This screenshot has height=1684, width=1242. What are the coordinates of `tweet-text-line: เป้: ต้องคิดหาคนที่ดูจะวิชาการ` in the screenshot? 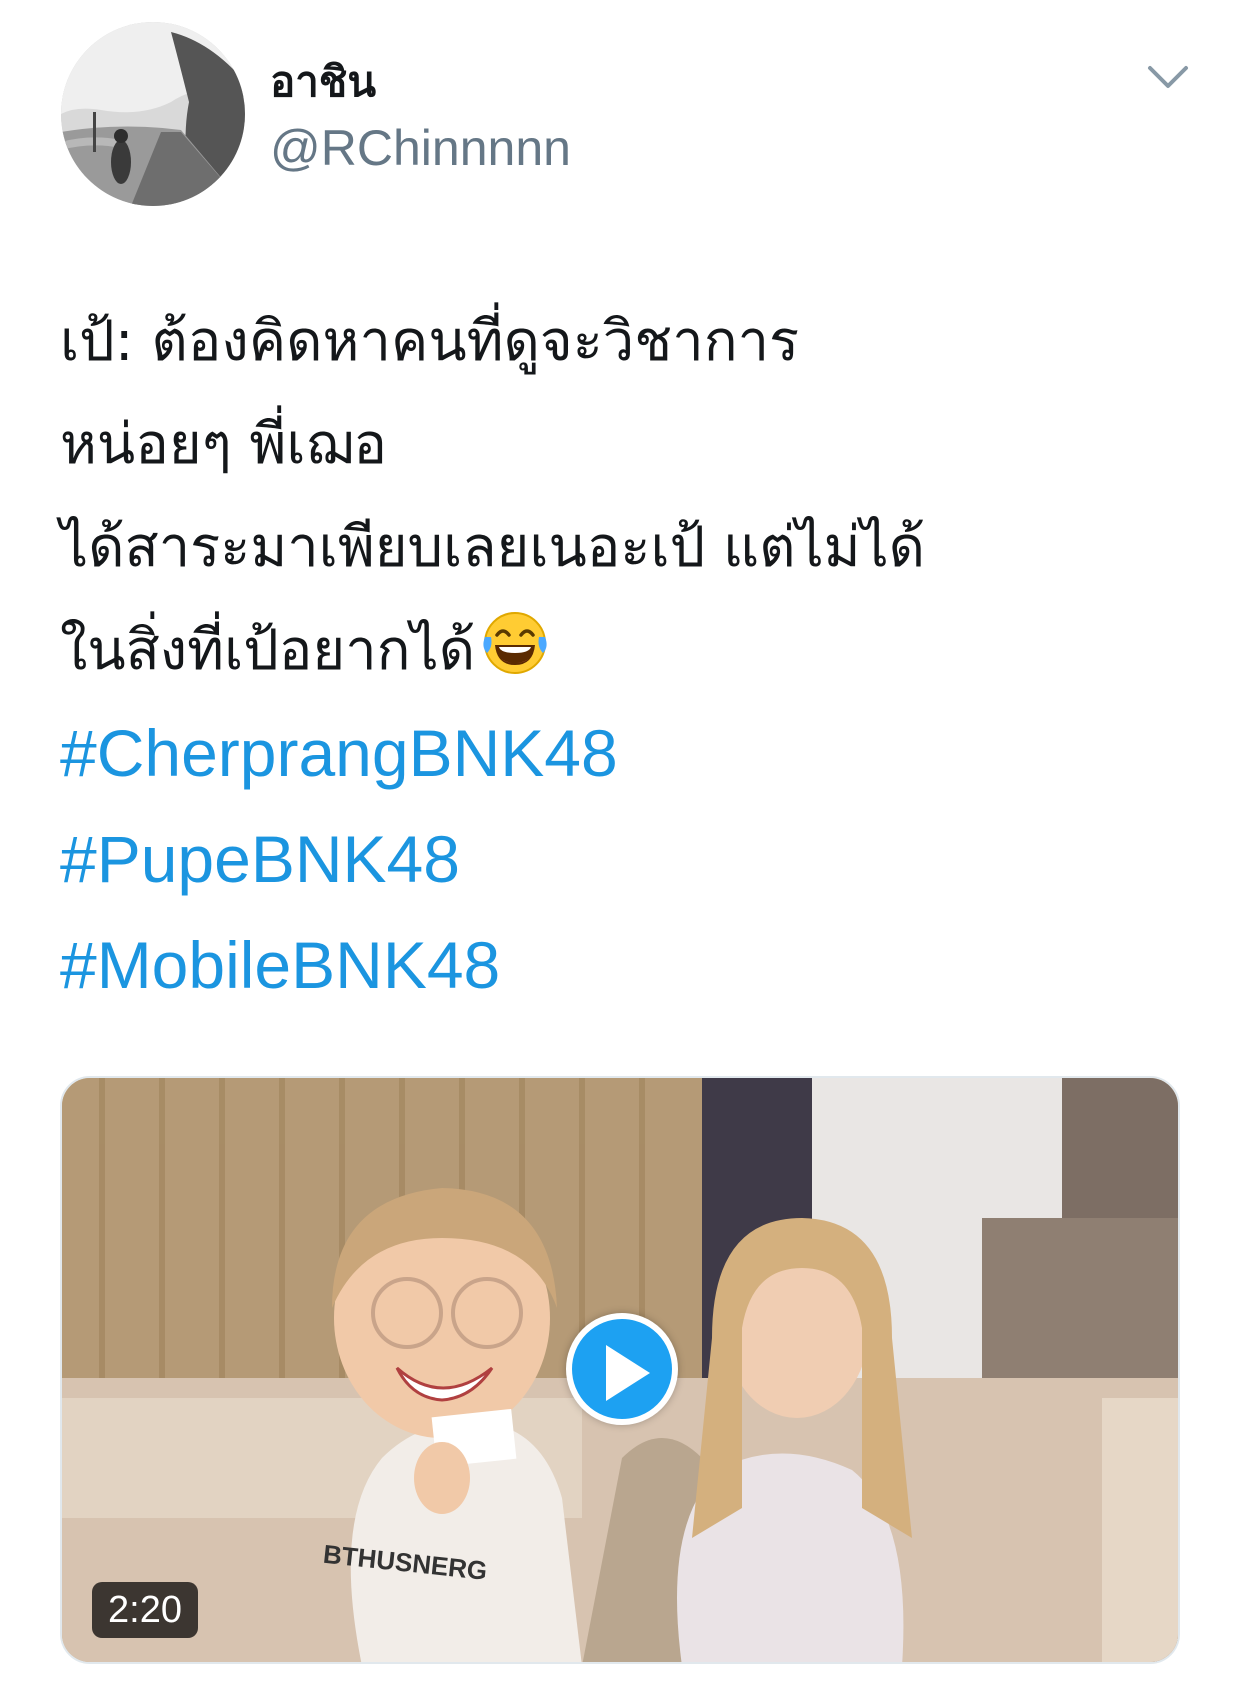 It's located at (430, 341).